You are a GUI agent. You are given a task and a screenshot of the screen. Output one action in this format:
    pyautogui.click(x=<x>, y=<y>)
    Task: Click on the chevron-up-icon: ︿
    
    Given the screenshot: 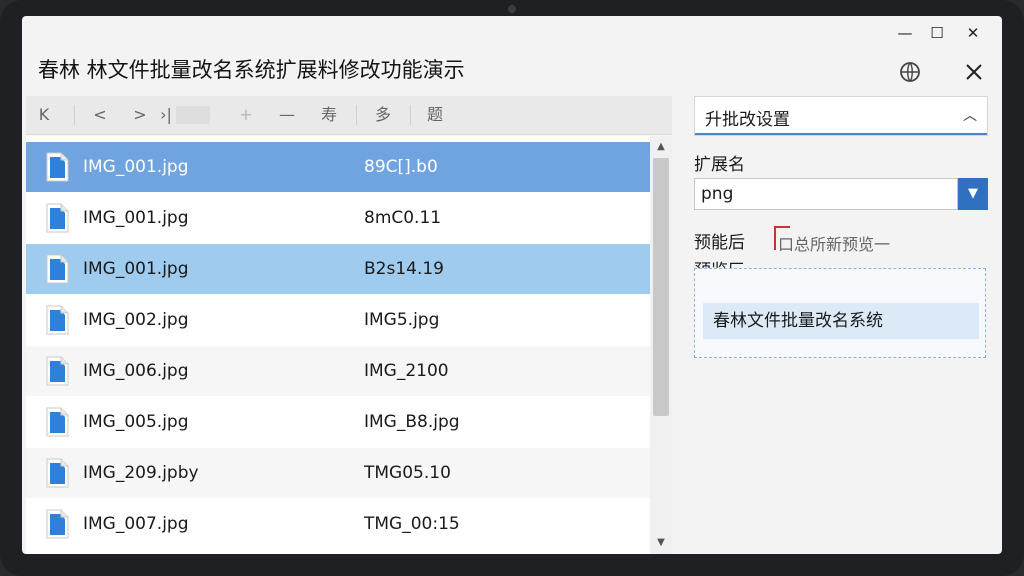 What is the action you would take?
    pyautogui.click(x=970, y=115)
    